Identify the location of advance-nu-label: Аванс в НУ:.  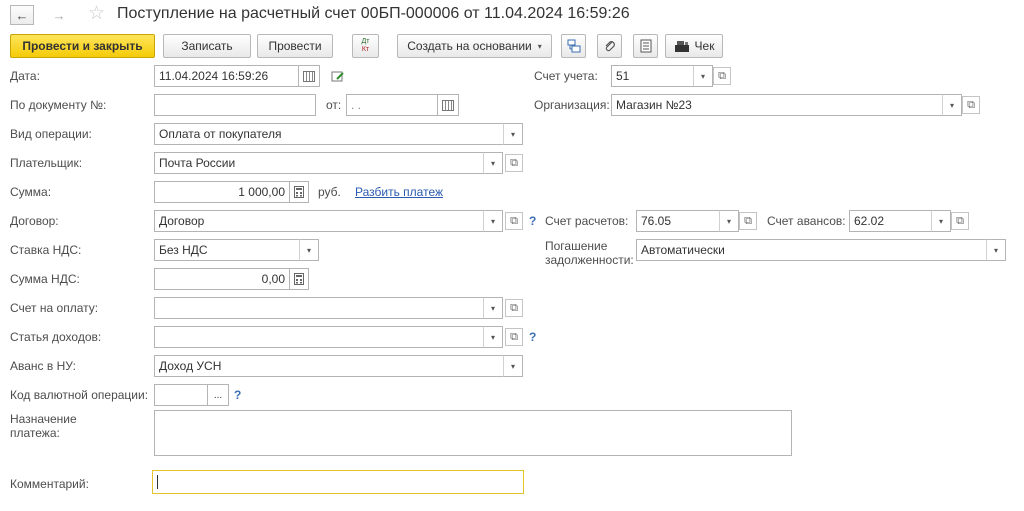
(43, 366).